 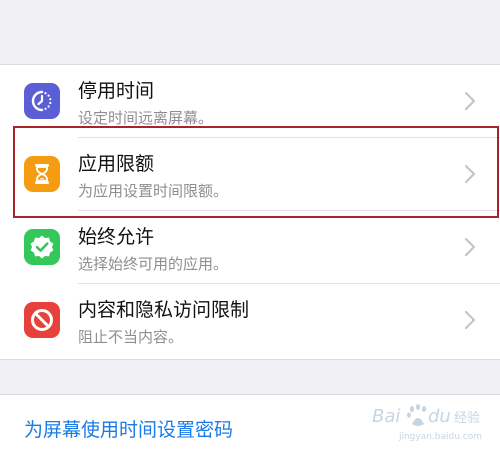 I want to click on baidu-logo: Bai du 经验, so click(x=426, y=415).